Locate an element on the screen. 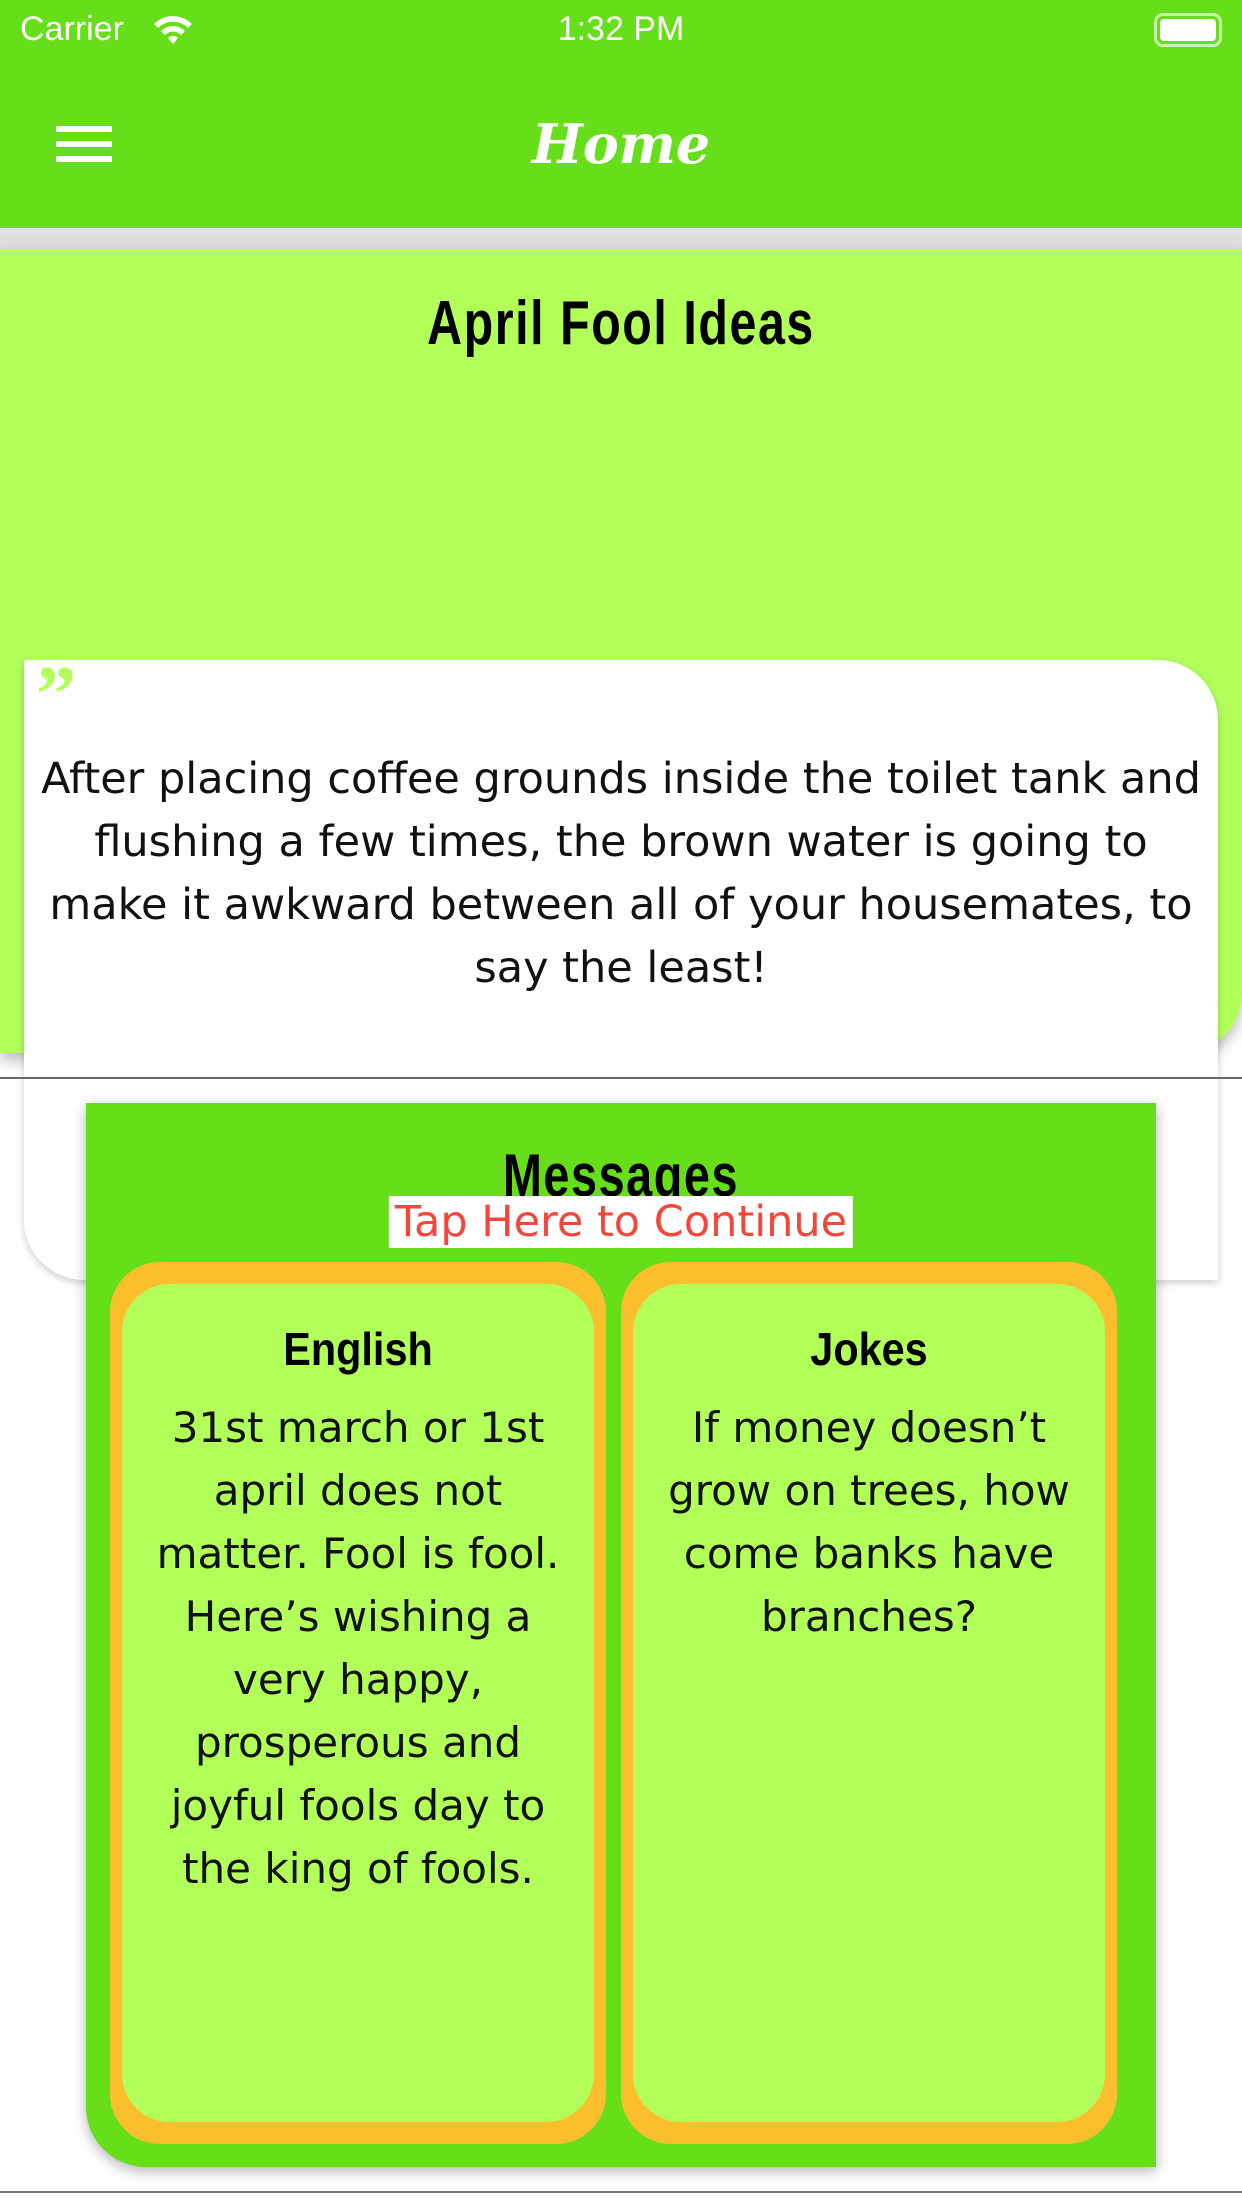 This screenshot has width=1242, height=2208. bottom-divider is located at coordinates (621, 2192).